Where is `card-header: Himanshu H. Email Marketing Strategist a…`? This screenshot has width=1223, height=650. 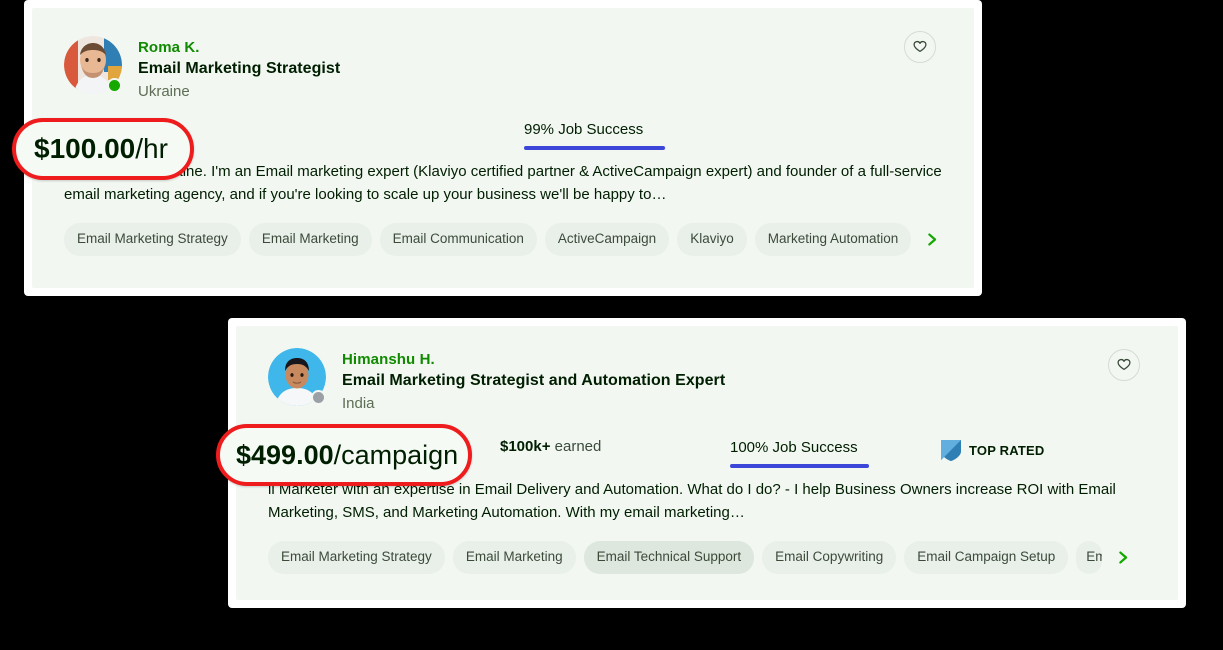
card-header: Himanshu H. Email Marketing Strategist a… is located at coordinates (496, 381).